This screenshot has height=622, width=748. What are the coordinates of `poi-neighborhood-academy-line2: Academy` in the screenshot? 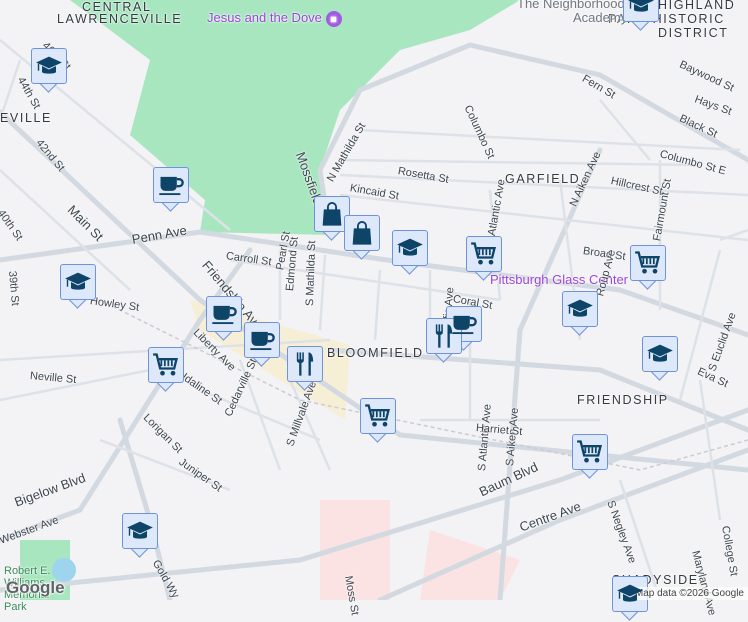 It's located at (600, 17).